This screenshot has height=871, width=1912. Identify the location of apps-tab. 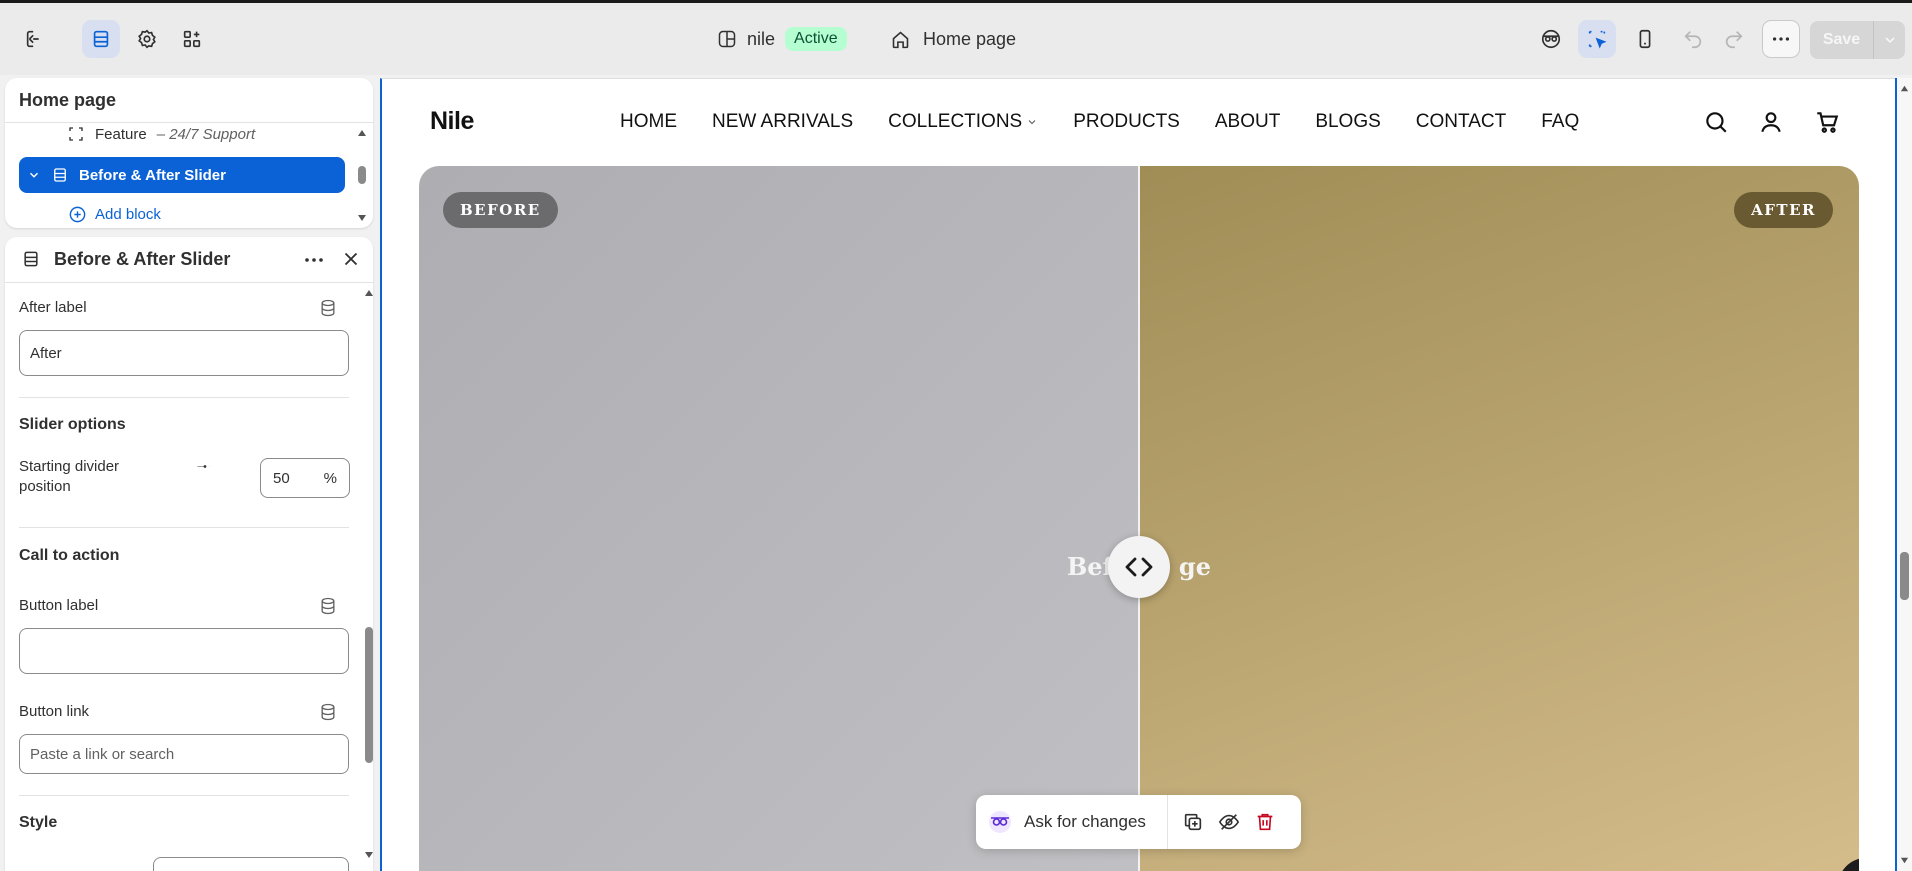
(192, 39).